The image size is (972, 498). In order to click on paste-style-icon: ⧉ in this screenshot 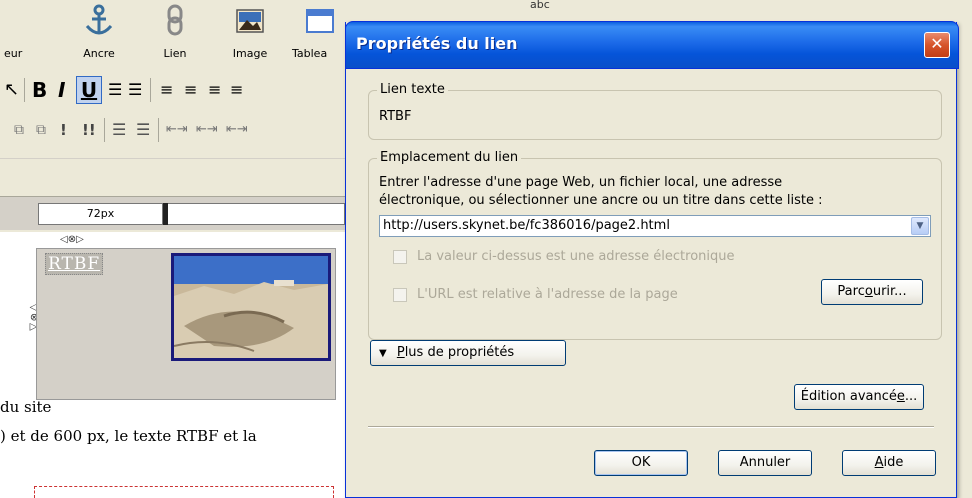, I will do `click(41, 130)`.